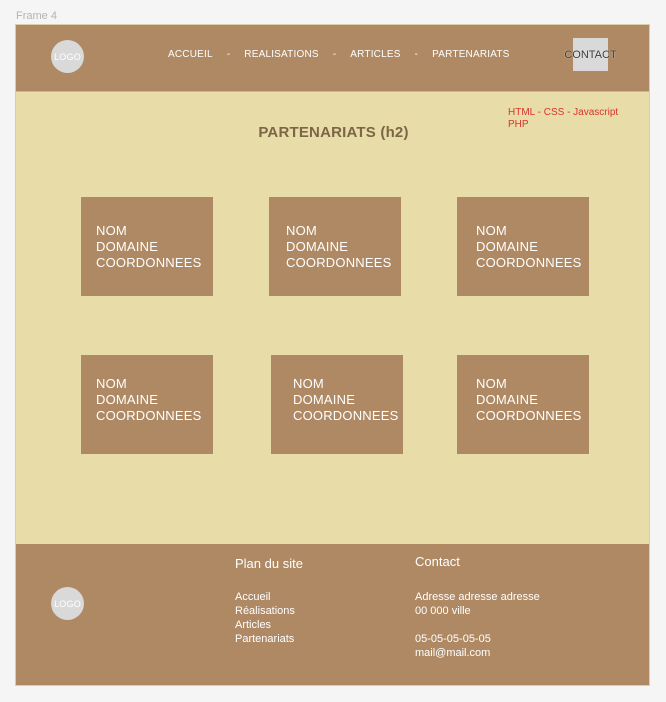 This screenshot has height=702, width=666. I want to click on page-title: PARTENARIATS (h2), so click(333, 132).